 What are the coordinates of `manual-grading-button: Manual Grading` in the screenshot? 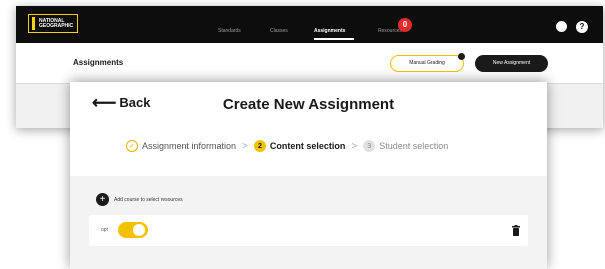 It's located at (427, 63).